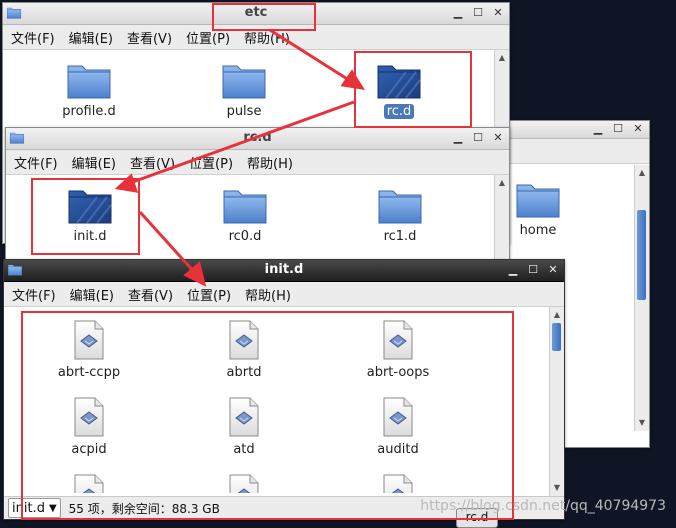  I want to click on file-atd: atd, so click(244, 426).